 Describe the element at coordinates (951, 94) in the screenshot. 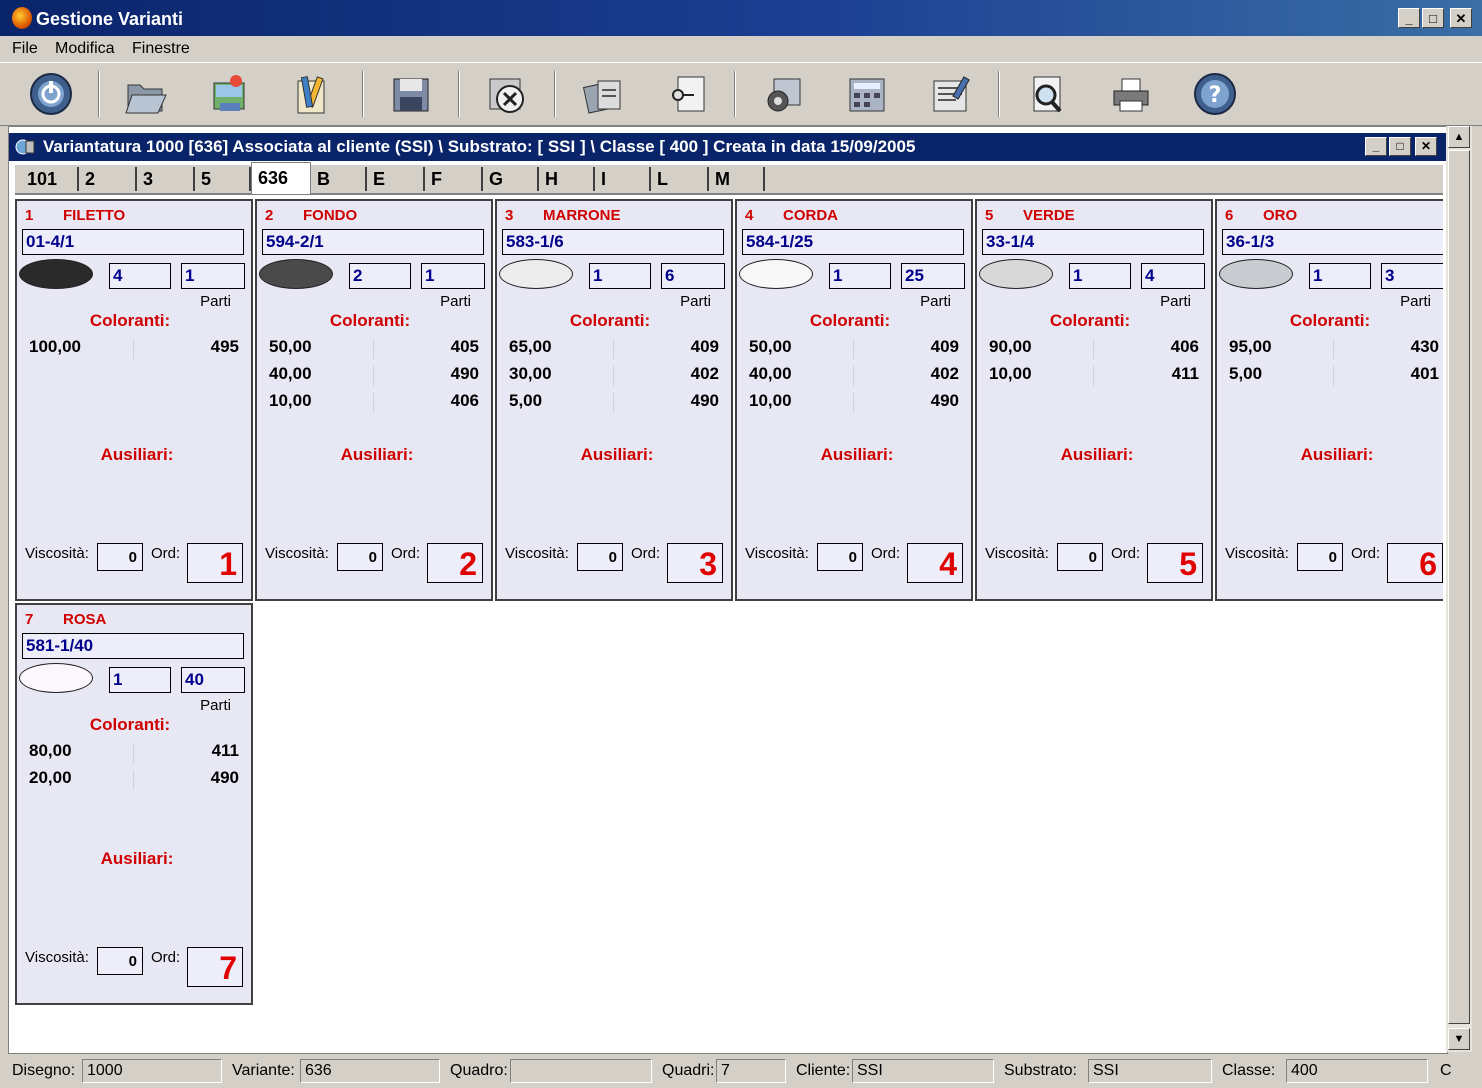

I see `report-icon` at that location.